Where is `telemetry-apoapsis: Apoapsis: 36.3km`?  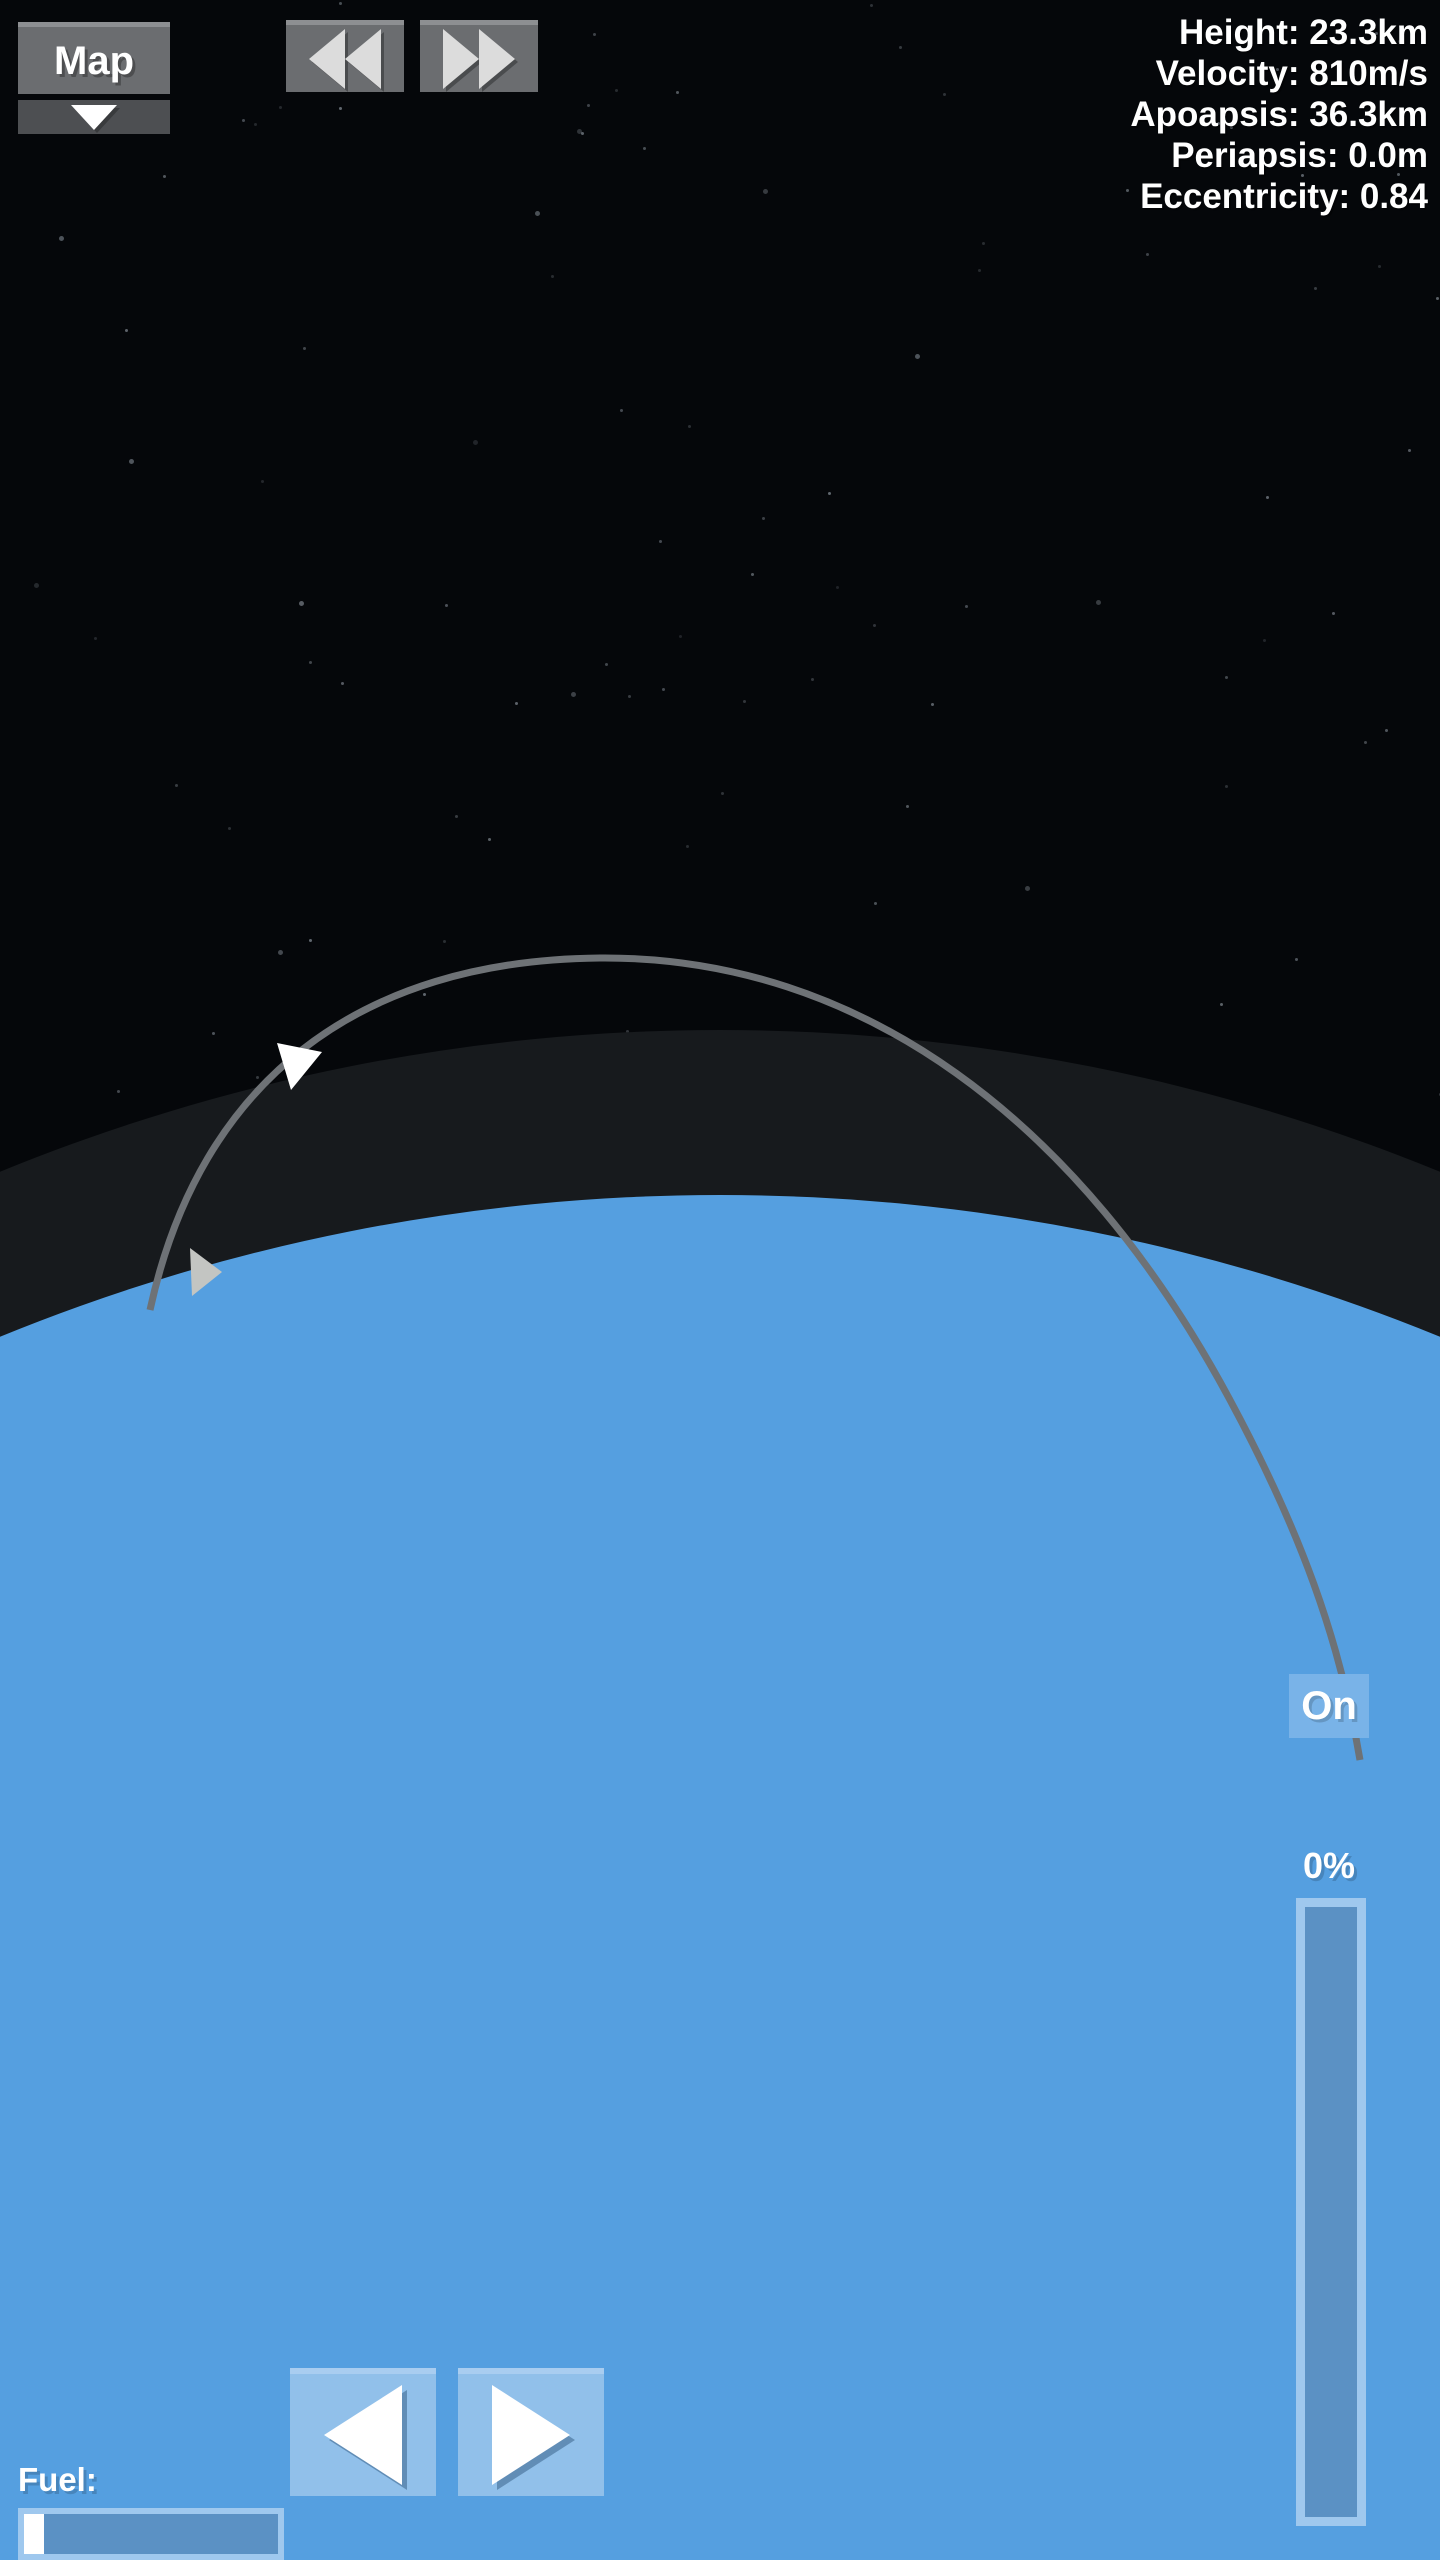
telemetry-apoapsis: Apoapsis: 36.3km is located at coordinates (1279, 114).